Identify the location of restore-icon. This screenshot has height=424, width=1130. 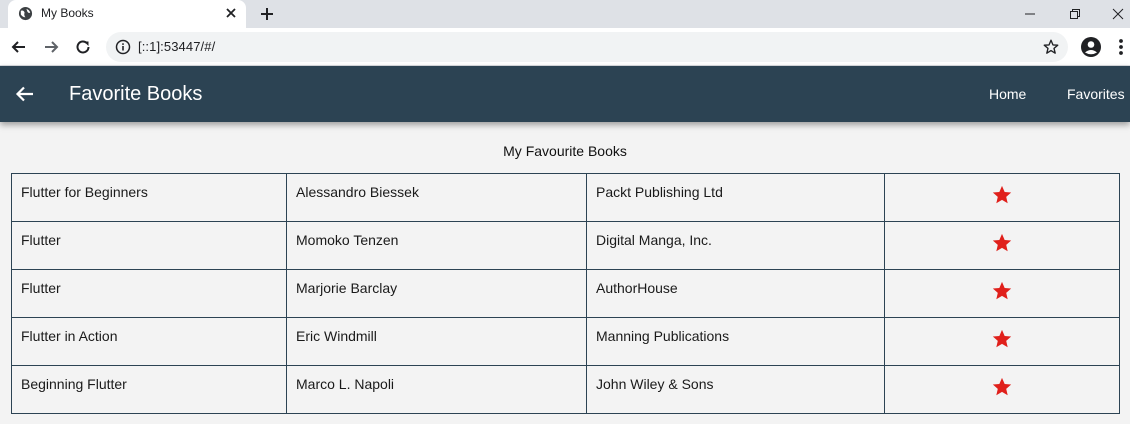
(1075, 14).